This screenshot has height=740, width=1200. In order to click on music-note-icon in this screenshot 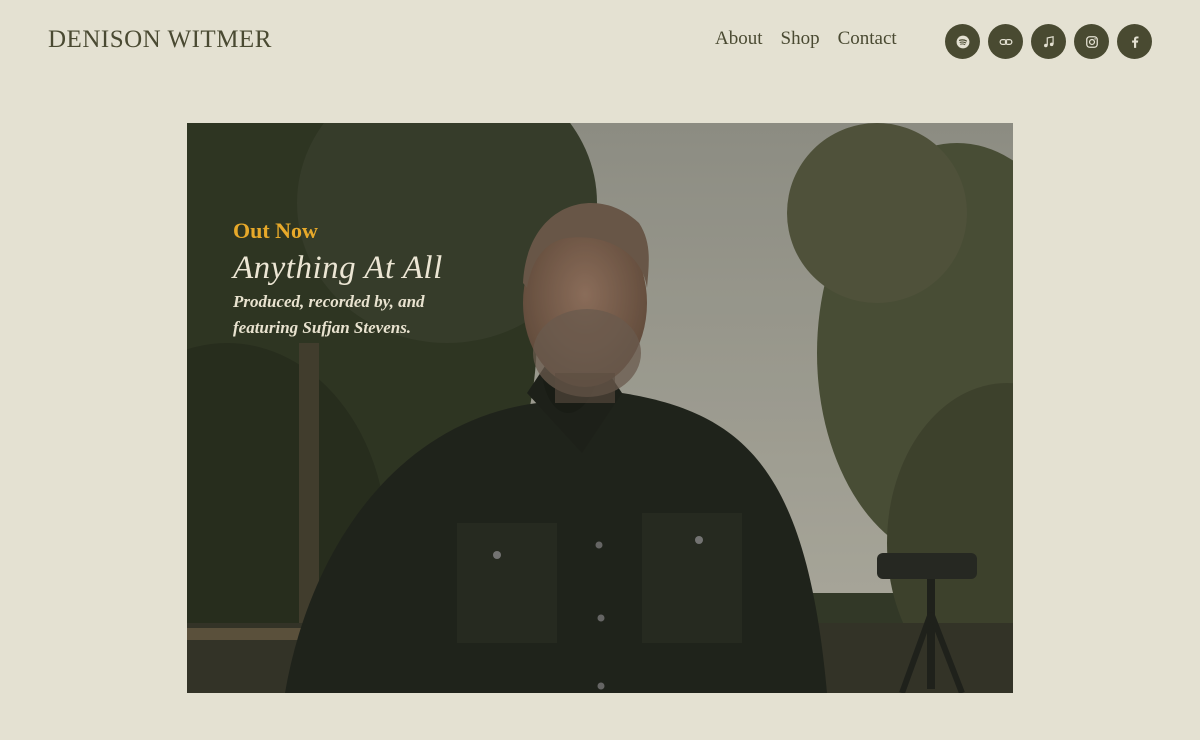, I will do `click(1048, 41)`.